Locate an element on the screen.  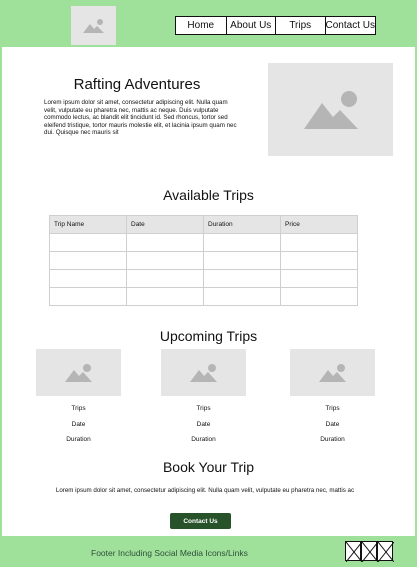
column-header: Price is located at coordinates (319, 224).